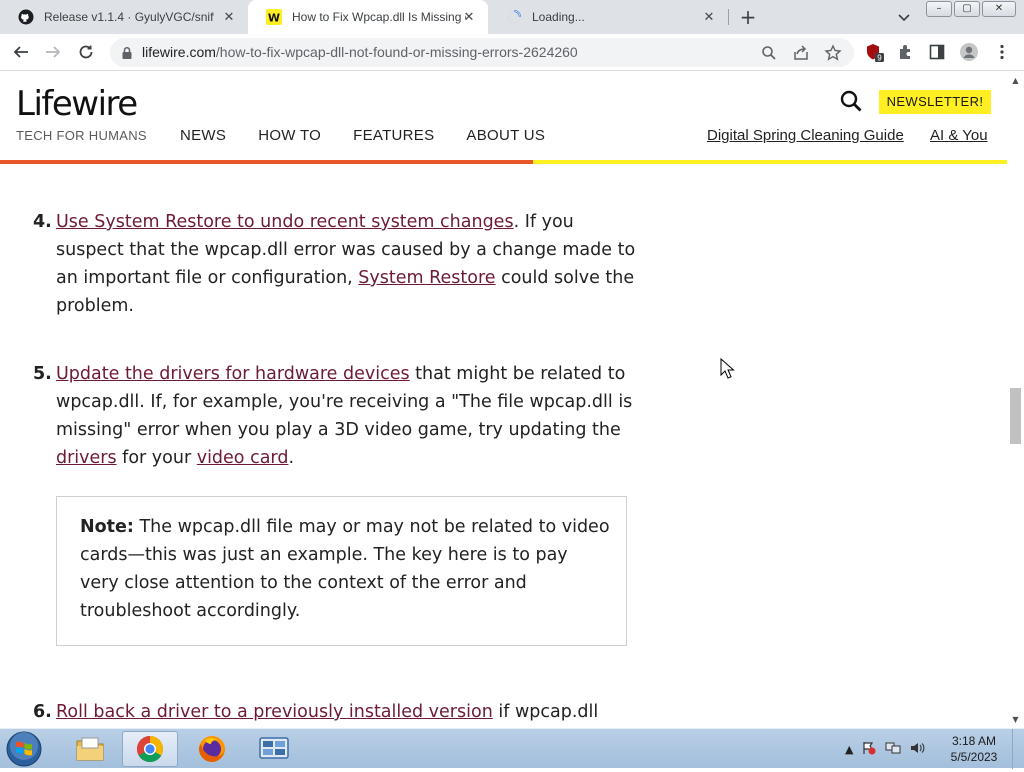 This screenshot has width=1024, height=772. What do you see at coordinates (129, 17) in the screenshot?
I see `tab-title: Release v1.1.4 · GyulyVGC/sniffnet` at bounding box center [129, 17].